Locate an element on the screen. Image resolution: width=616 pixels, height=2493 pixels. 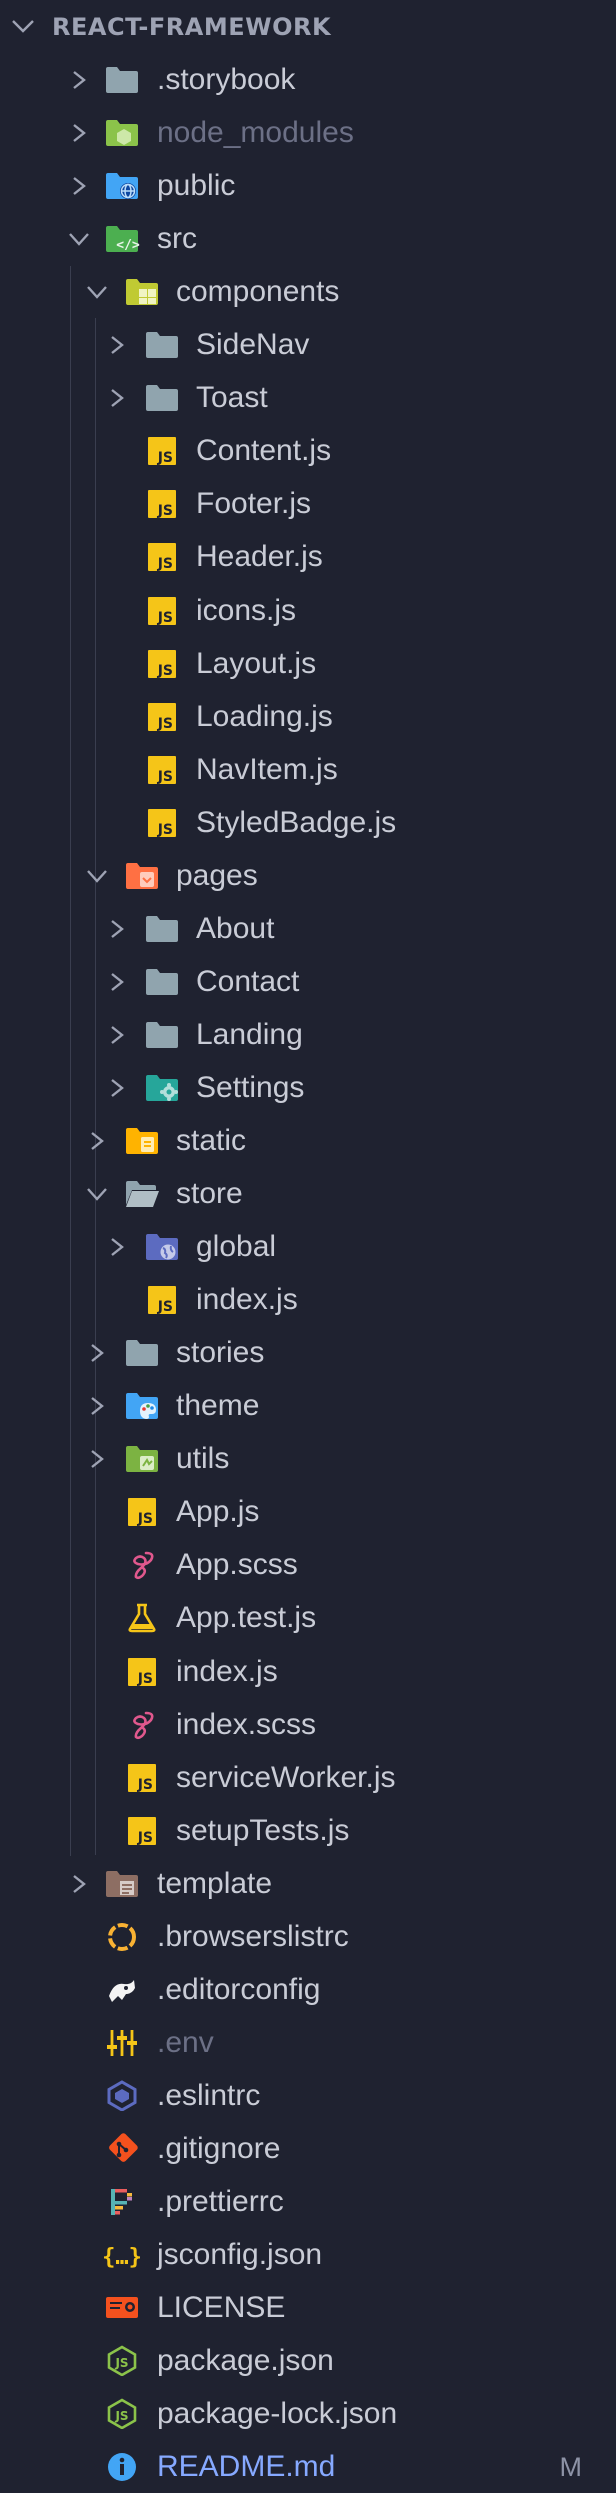
src-folder-icon: </> is located at coordinates (122, 238).